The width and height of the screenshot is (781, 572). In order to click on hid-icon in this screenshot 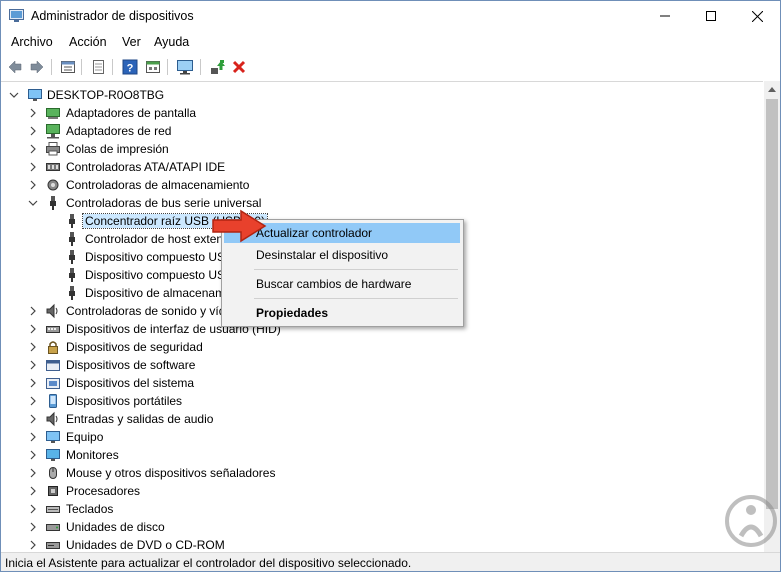, I will do `click(53, 329)`.